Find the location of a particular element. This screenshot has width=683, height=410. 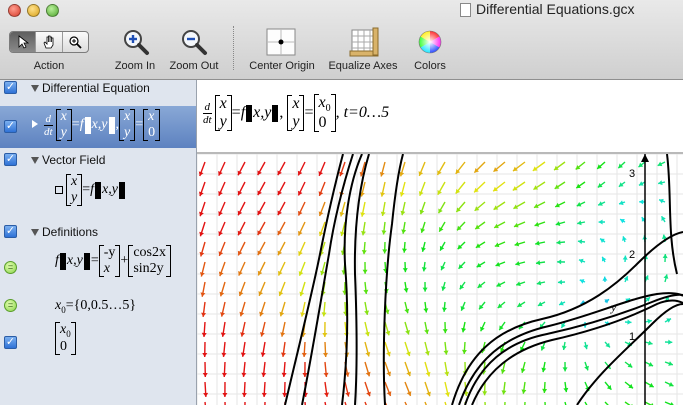

ruler-grid-icon is located at coordinates (364, 42).